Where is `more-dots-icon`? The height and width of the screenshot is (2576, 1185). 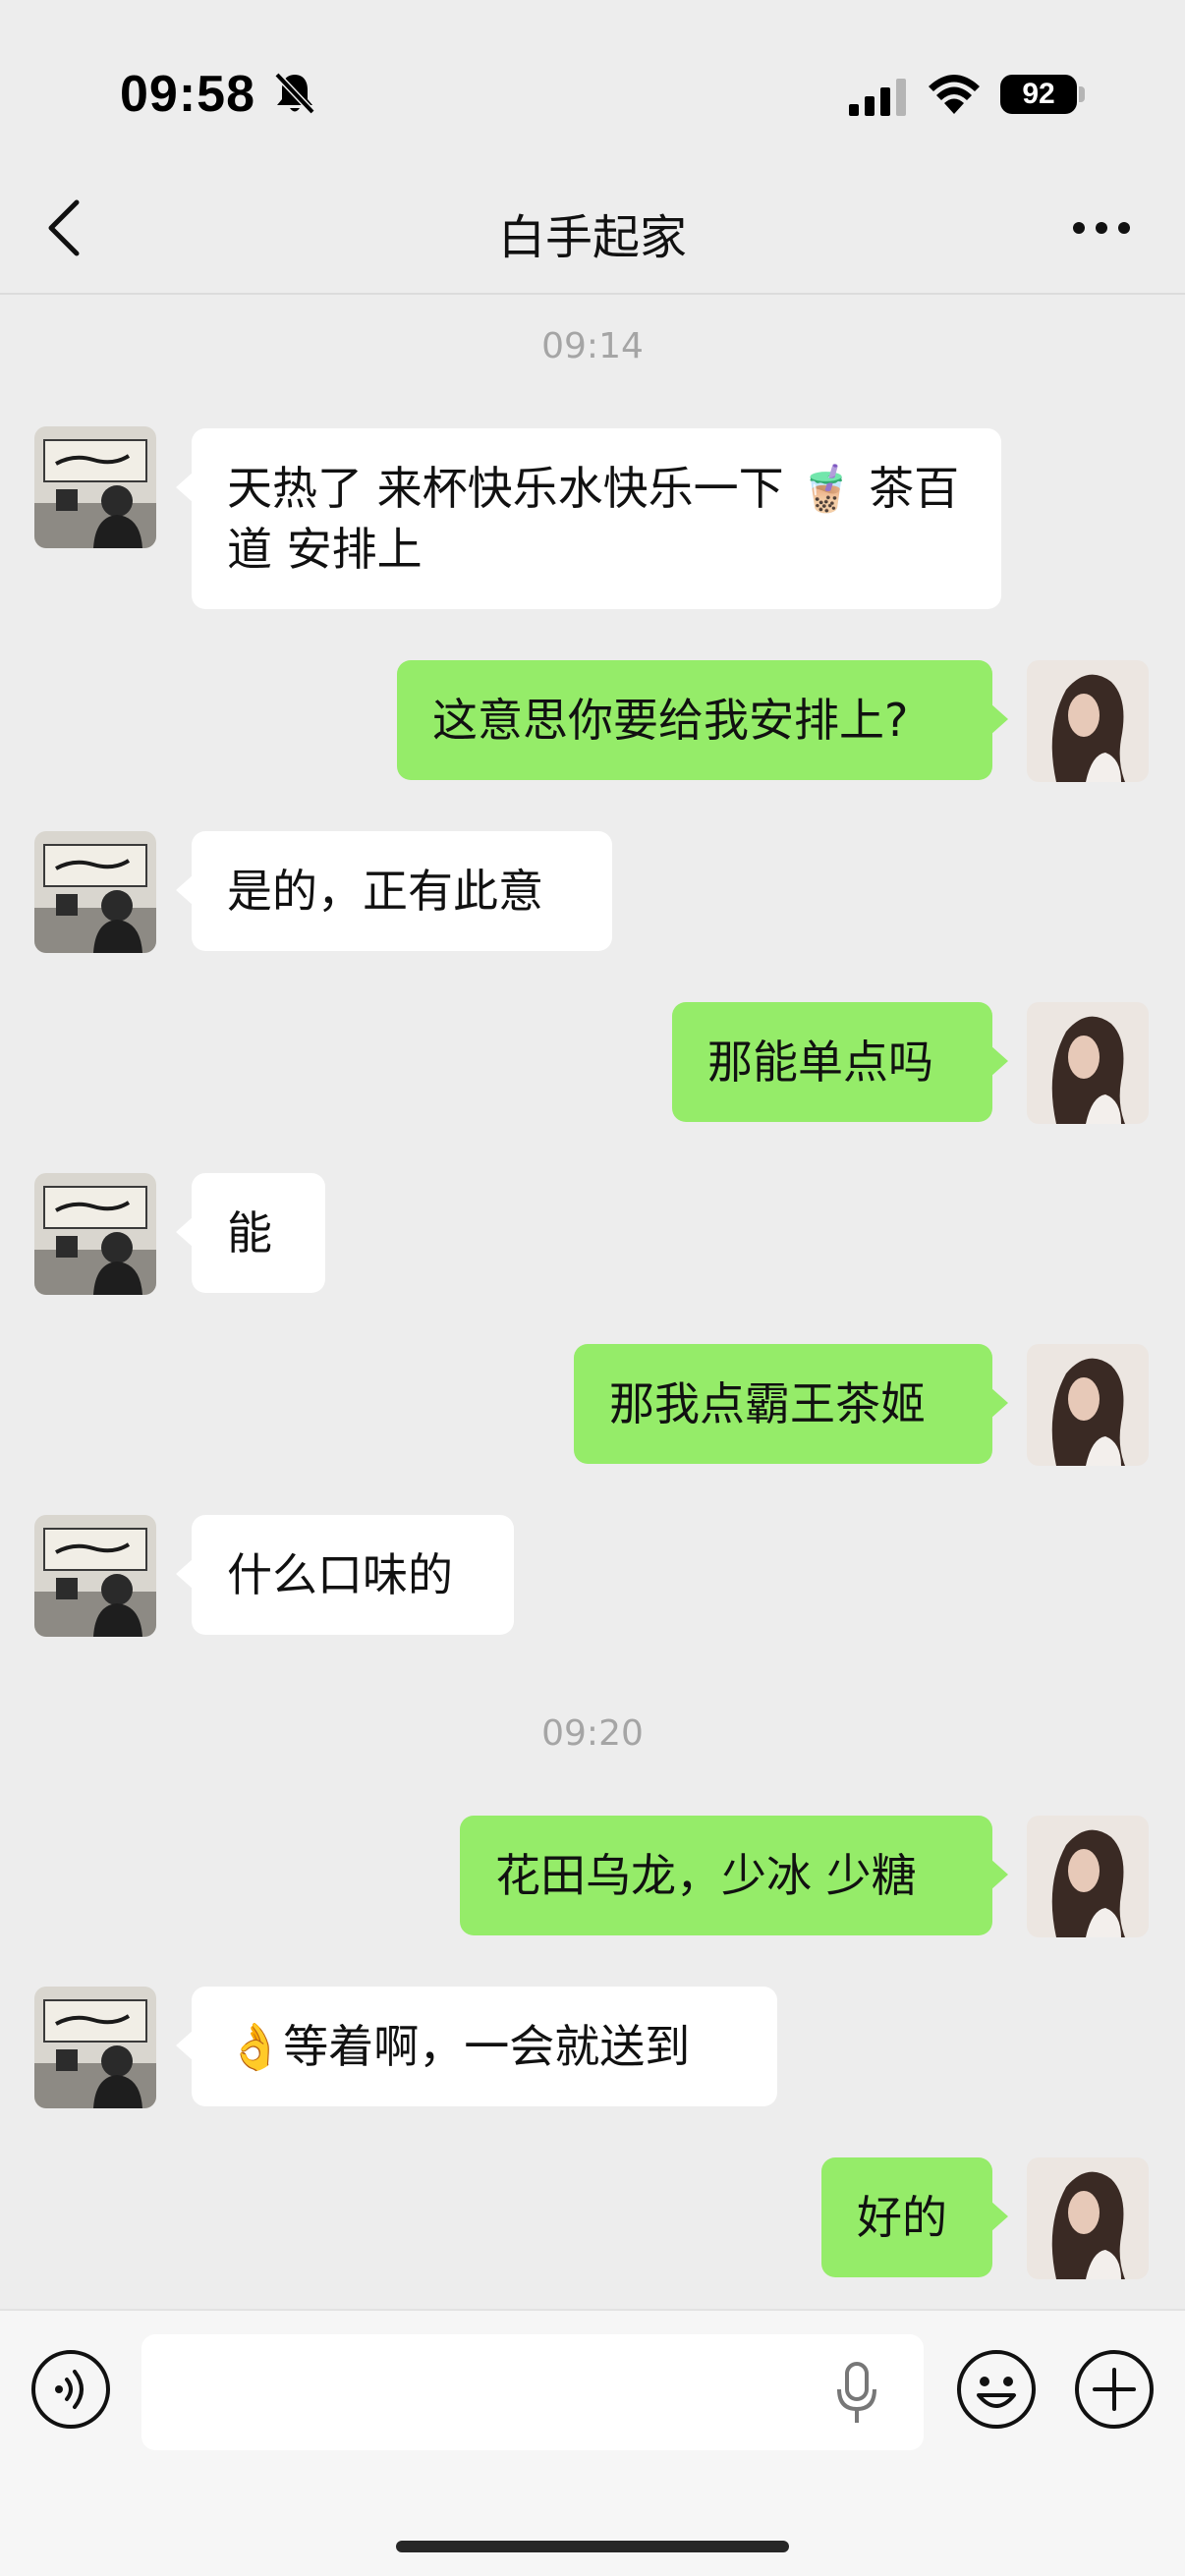
more-dots-icon is located at coordinates (1102, 228).